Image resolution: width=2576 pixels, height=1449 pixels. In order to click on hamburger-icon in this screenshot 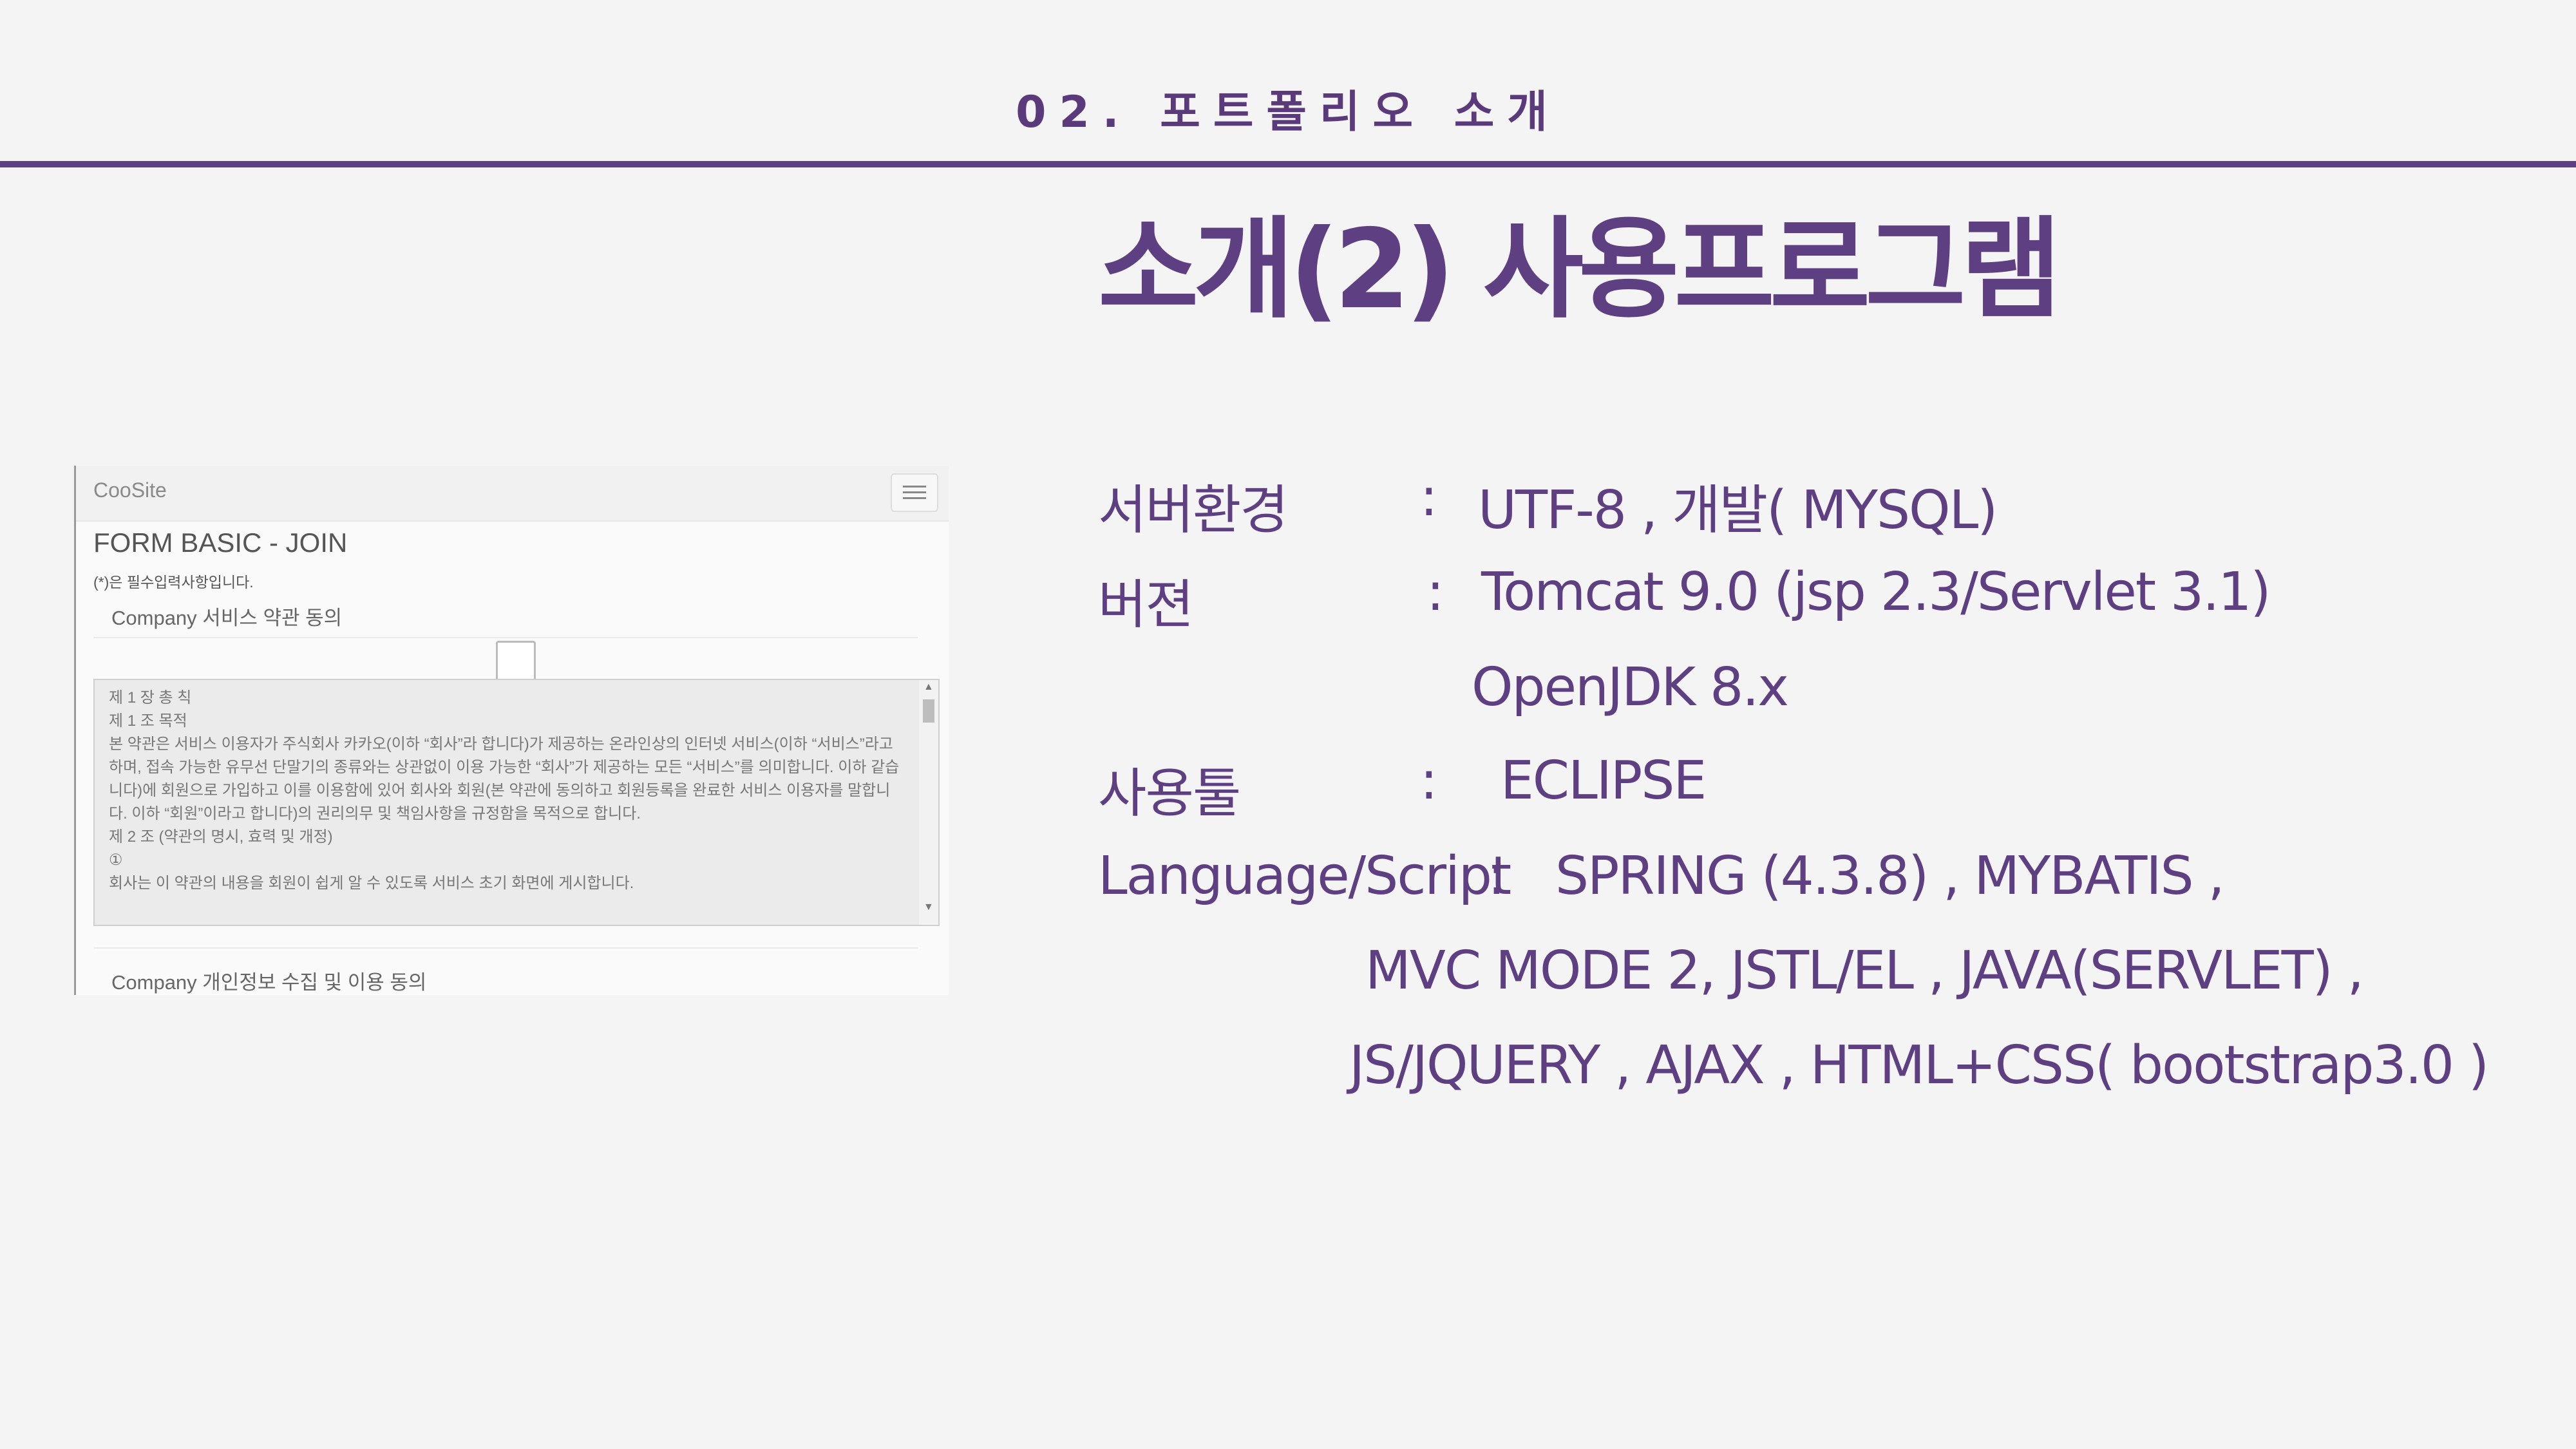, I will do `click(914, 493)`.